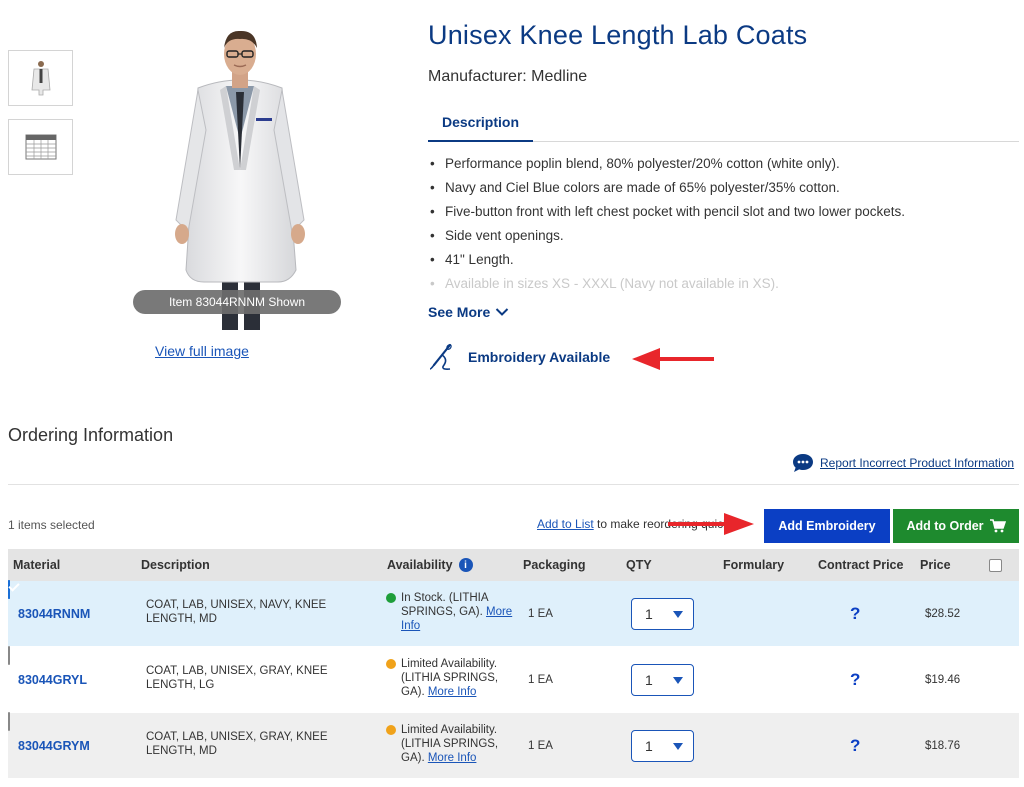  What do you see at coordinates (945, 526) in the screenshot?
I see `add-to-order-label: Add to Order` at bounding box center [945, 526].